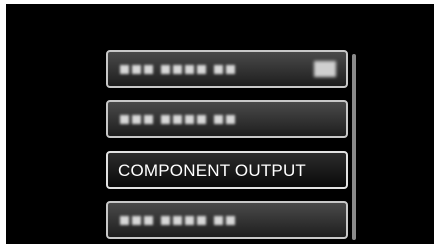 The width and height of the screenshot is (440, 248). What do you see at coordinates (212, 170) in the screenshot?
I see `menu-item-label: COMPONENT OUTPUT` at bounding box center [212, 170].